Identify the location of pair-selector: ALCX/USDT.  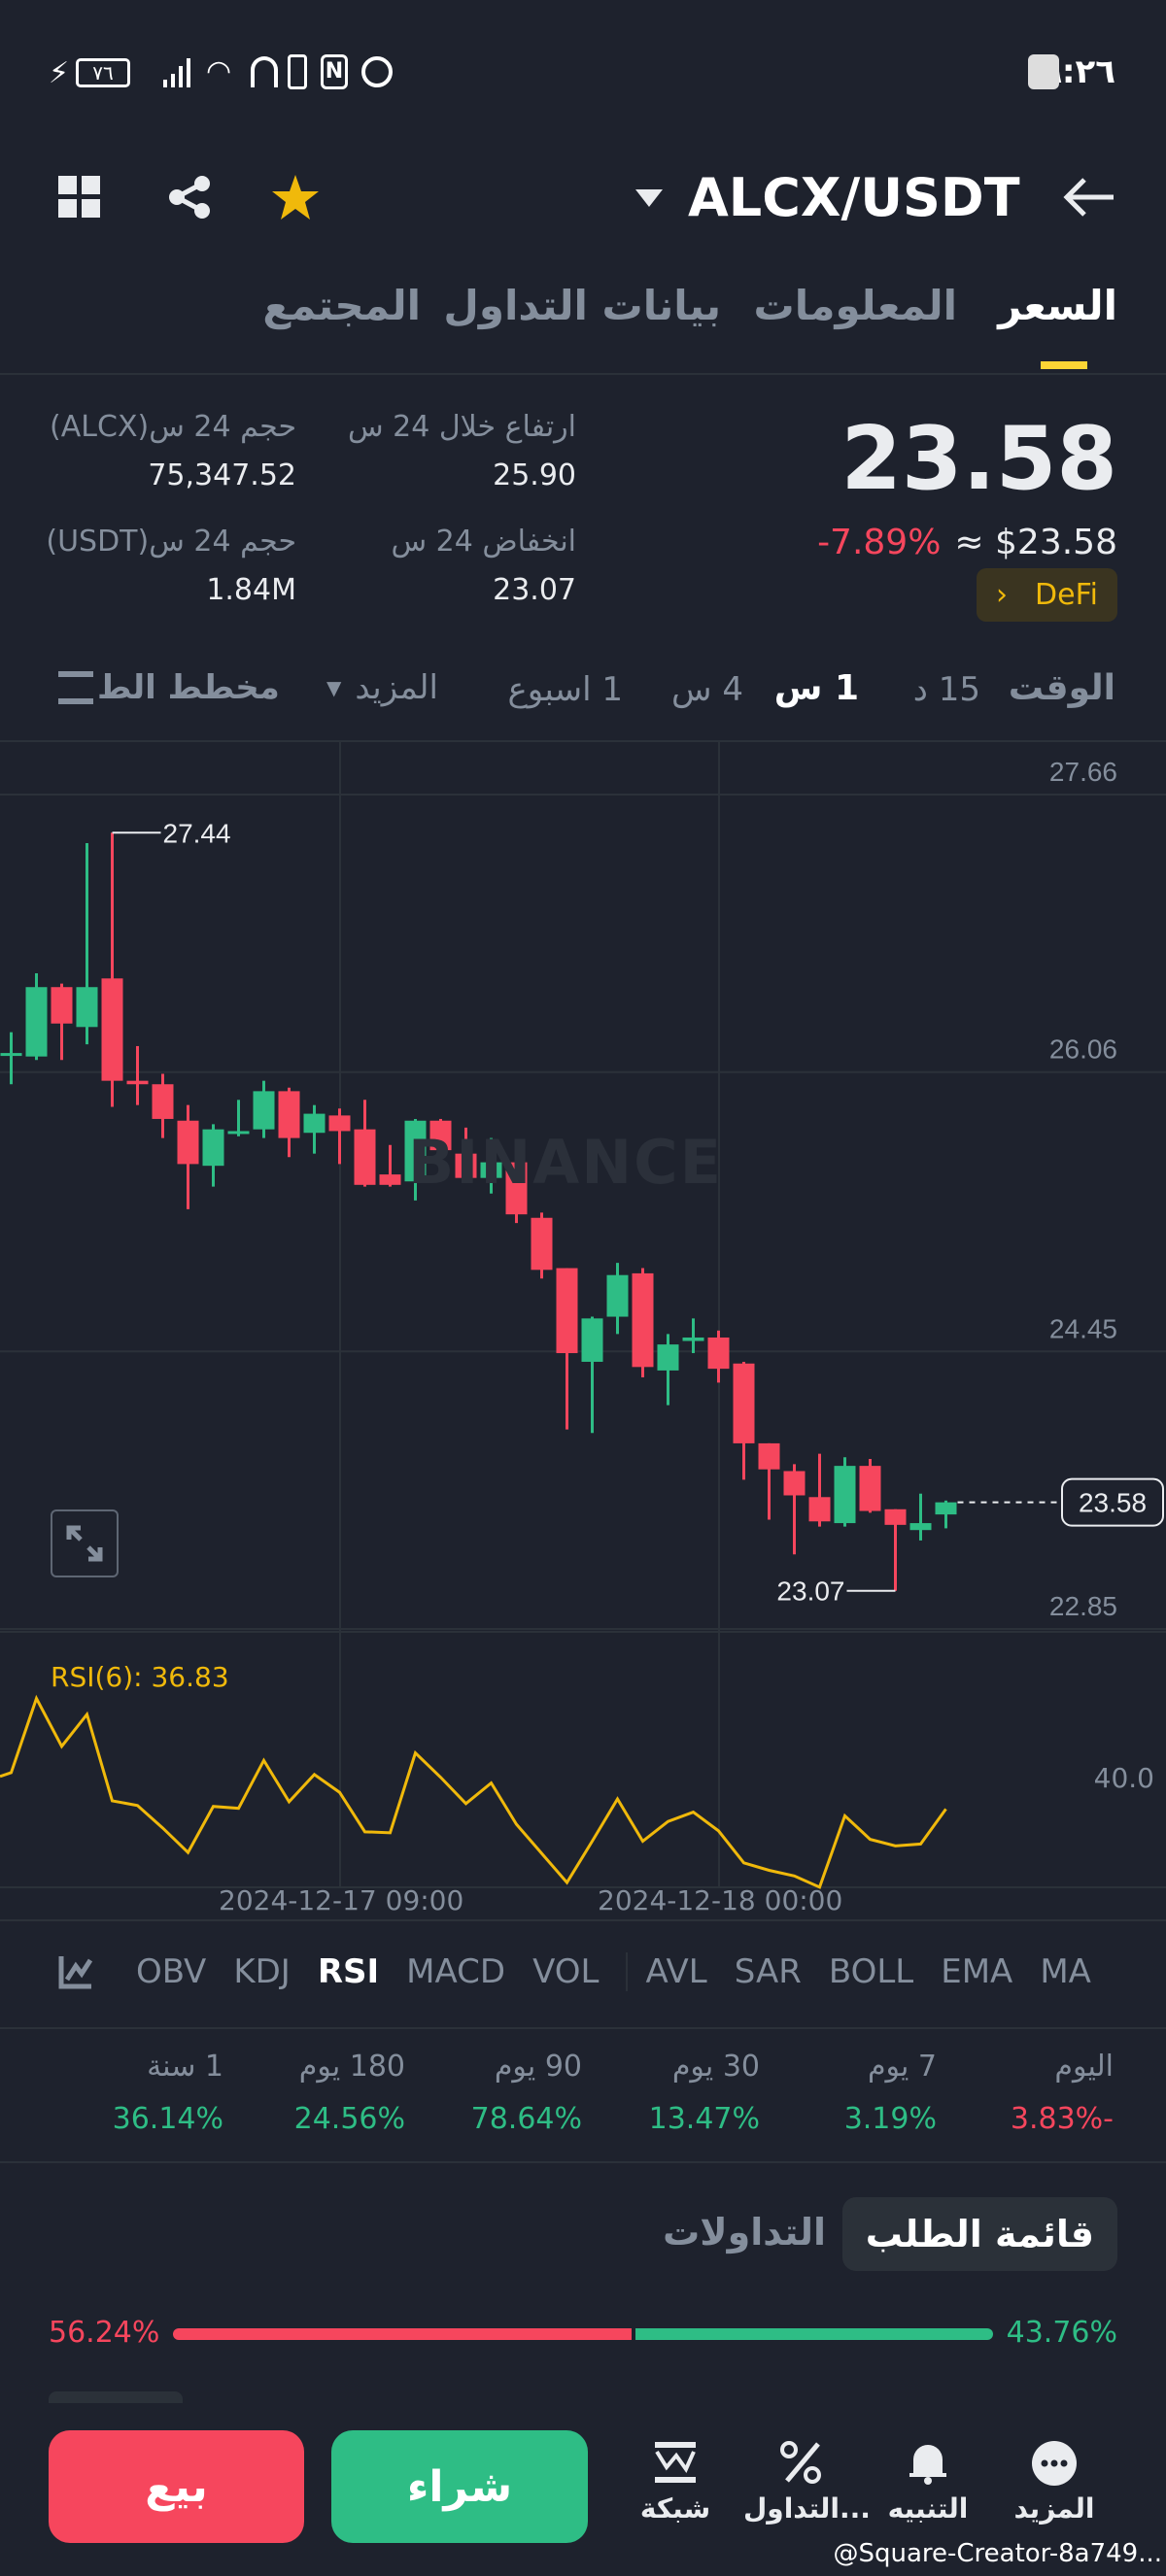
(827, 197).